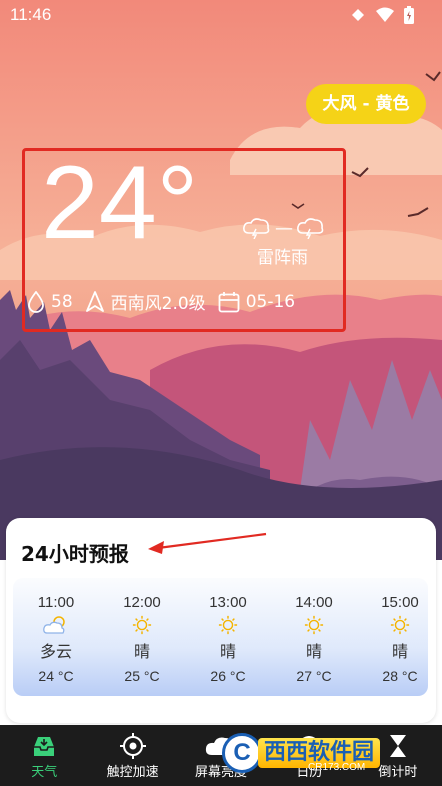 Image resolution: width=442 pixels, height=786 pixels. What do you see at coordinates (314, 637) in the screenshot?
I see `hour-item: 14:00 晴 27 °C` at bounding box center [314, 637].